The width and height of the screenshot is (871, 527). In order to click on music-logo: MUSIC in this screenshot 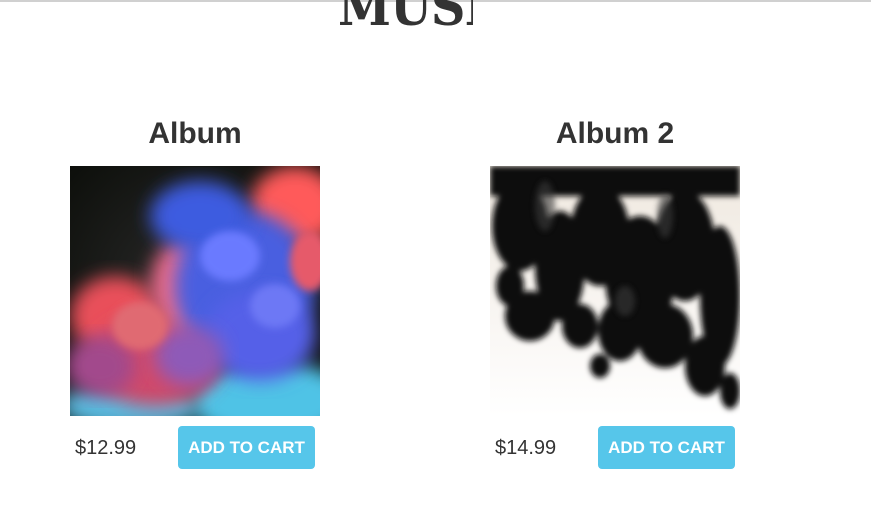, I will do `click(405, 21)`.